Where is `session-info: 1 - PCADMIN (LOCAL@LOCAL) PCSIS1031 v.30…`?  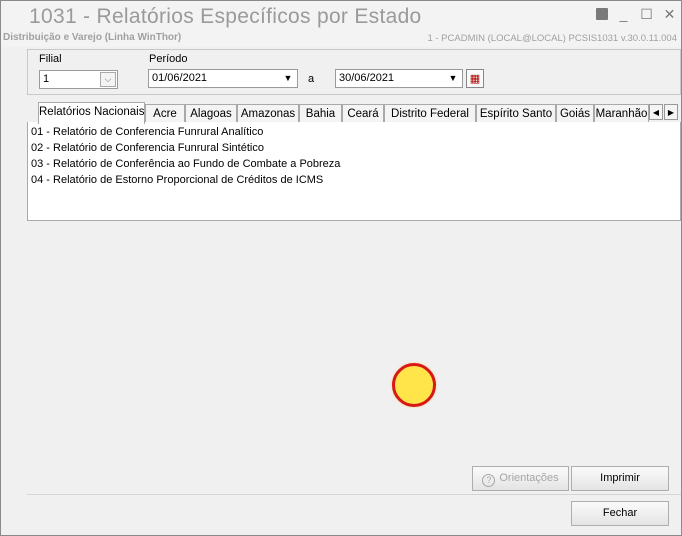 session-info: 1 - PCADMIN (LOCAL@LOCAL) PCSIS1031 v.30… is located at coordinates (552, 38).